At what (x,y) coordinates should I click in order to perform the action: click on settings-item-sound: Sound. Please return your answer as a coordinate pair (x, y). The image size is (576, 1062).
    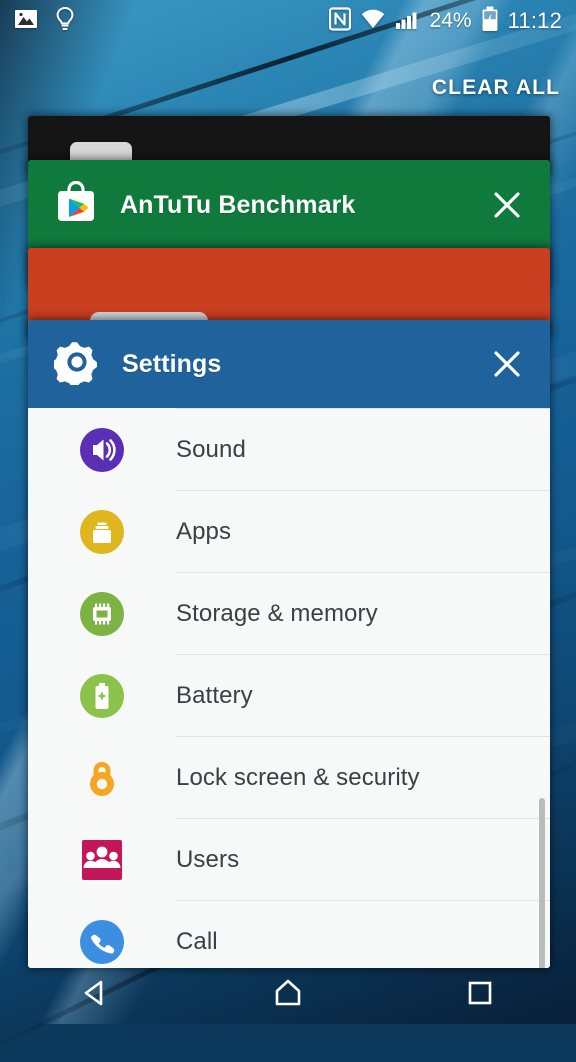
    Looking at the image, I should click on (289, 449).